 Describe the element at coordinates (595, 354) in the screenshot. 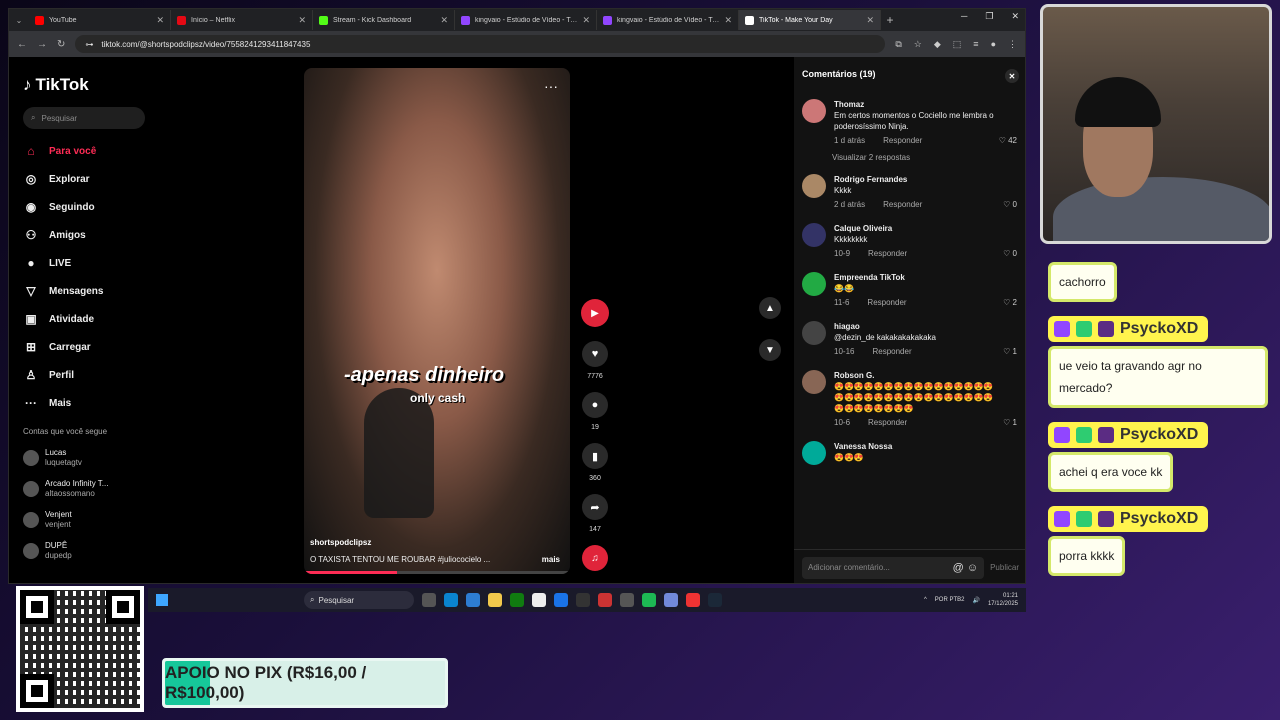

I see `like-button: ♥` at that location.